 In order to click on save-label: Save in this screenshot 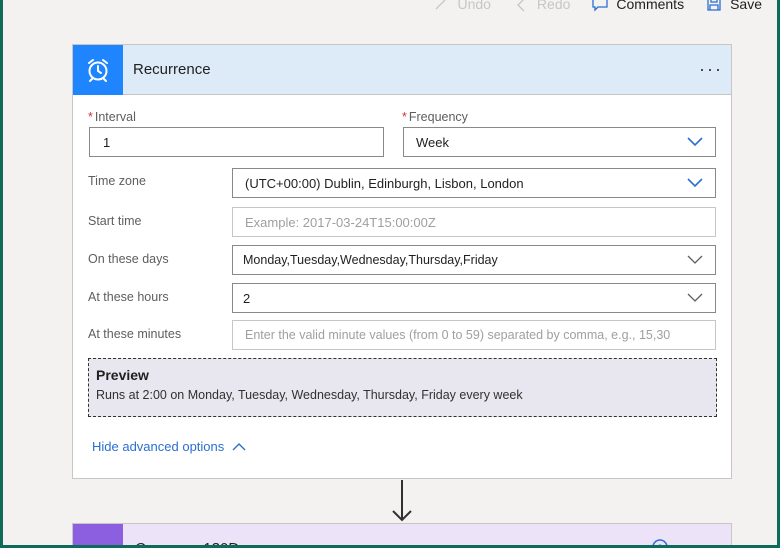, I will do `click(746, 6)`.